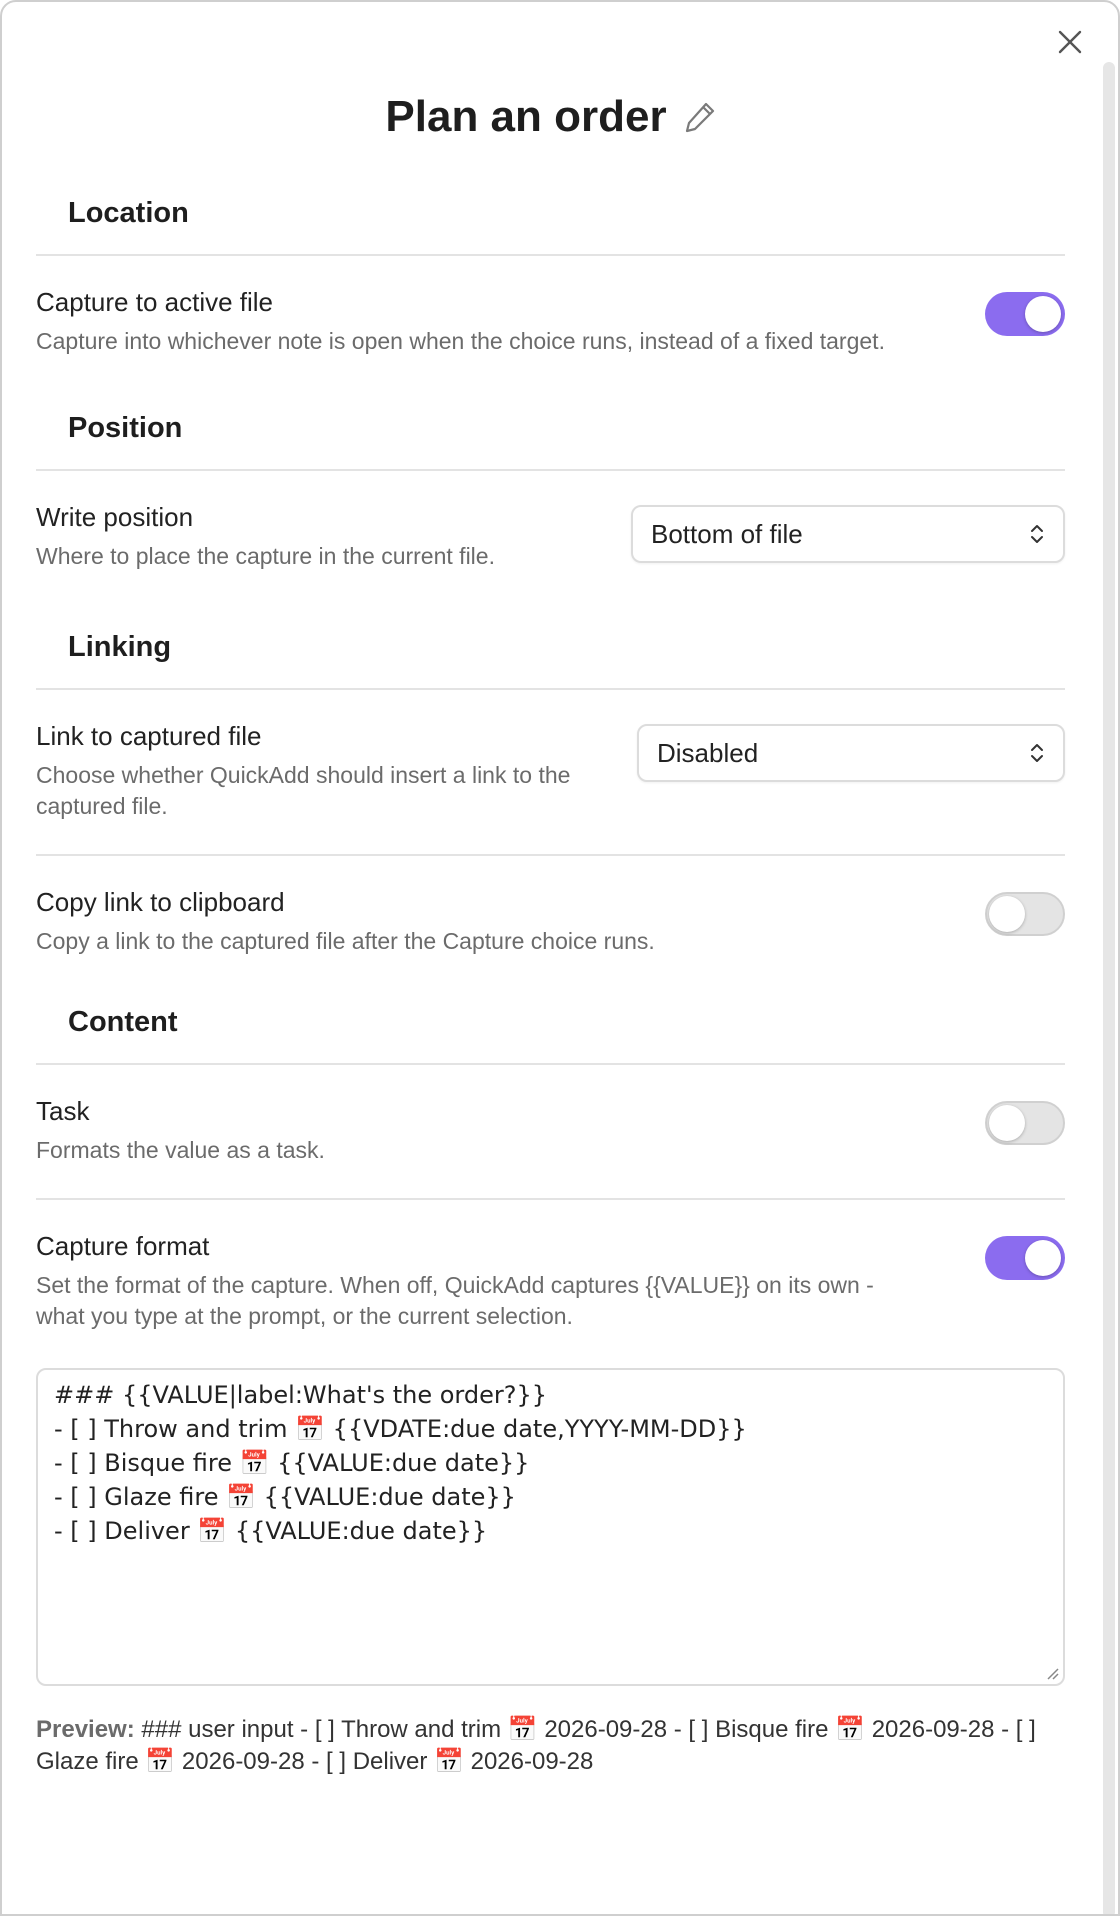 The image size is (1120, 1916). I want to click on write-position-select: Bottom of file, so click(848, 534).